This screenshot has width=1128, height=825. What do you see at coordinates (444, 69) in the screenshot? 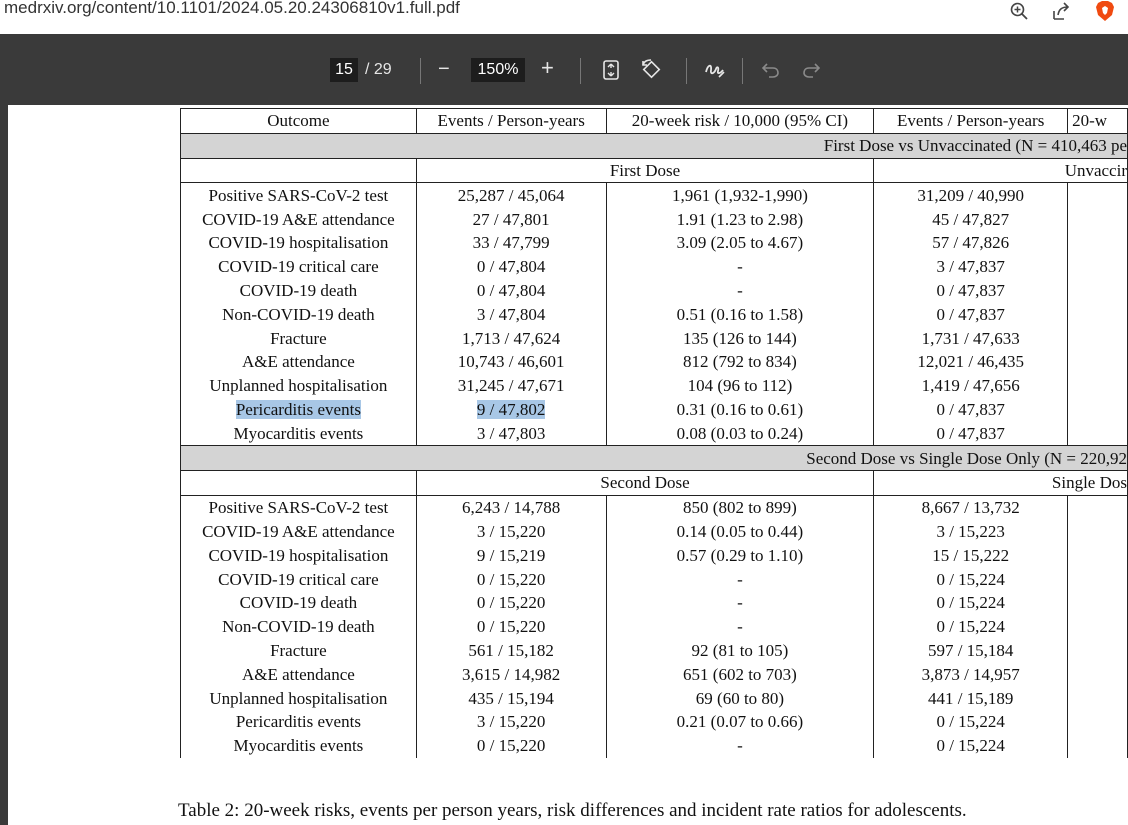
I see `zoom-out-button: −` at bounding box center [444, 69].